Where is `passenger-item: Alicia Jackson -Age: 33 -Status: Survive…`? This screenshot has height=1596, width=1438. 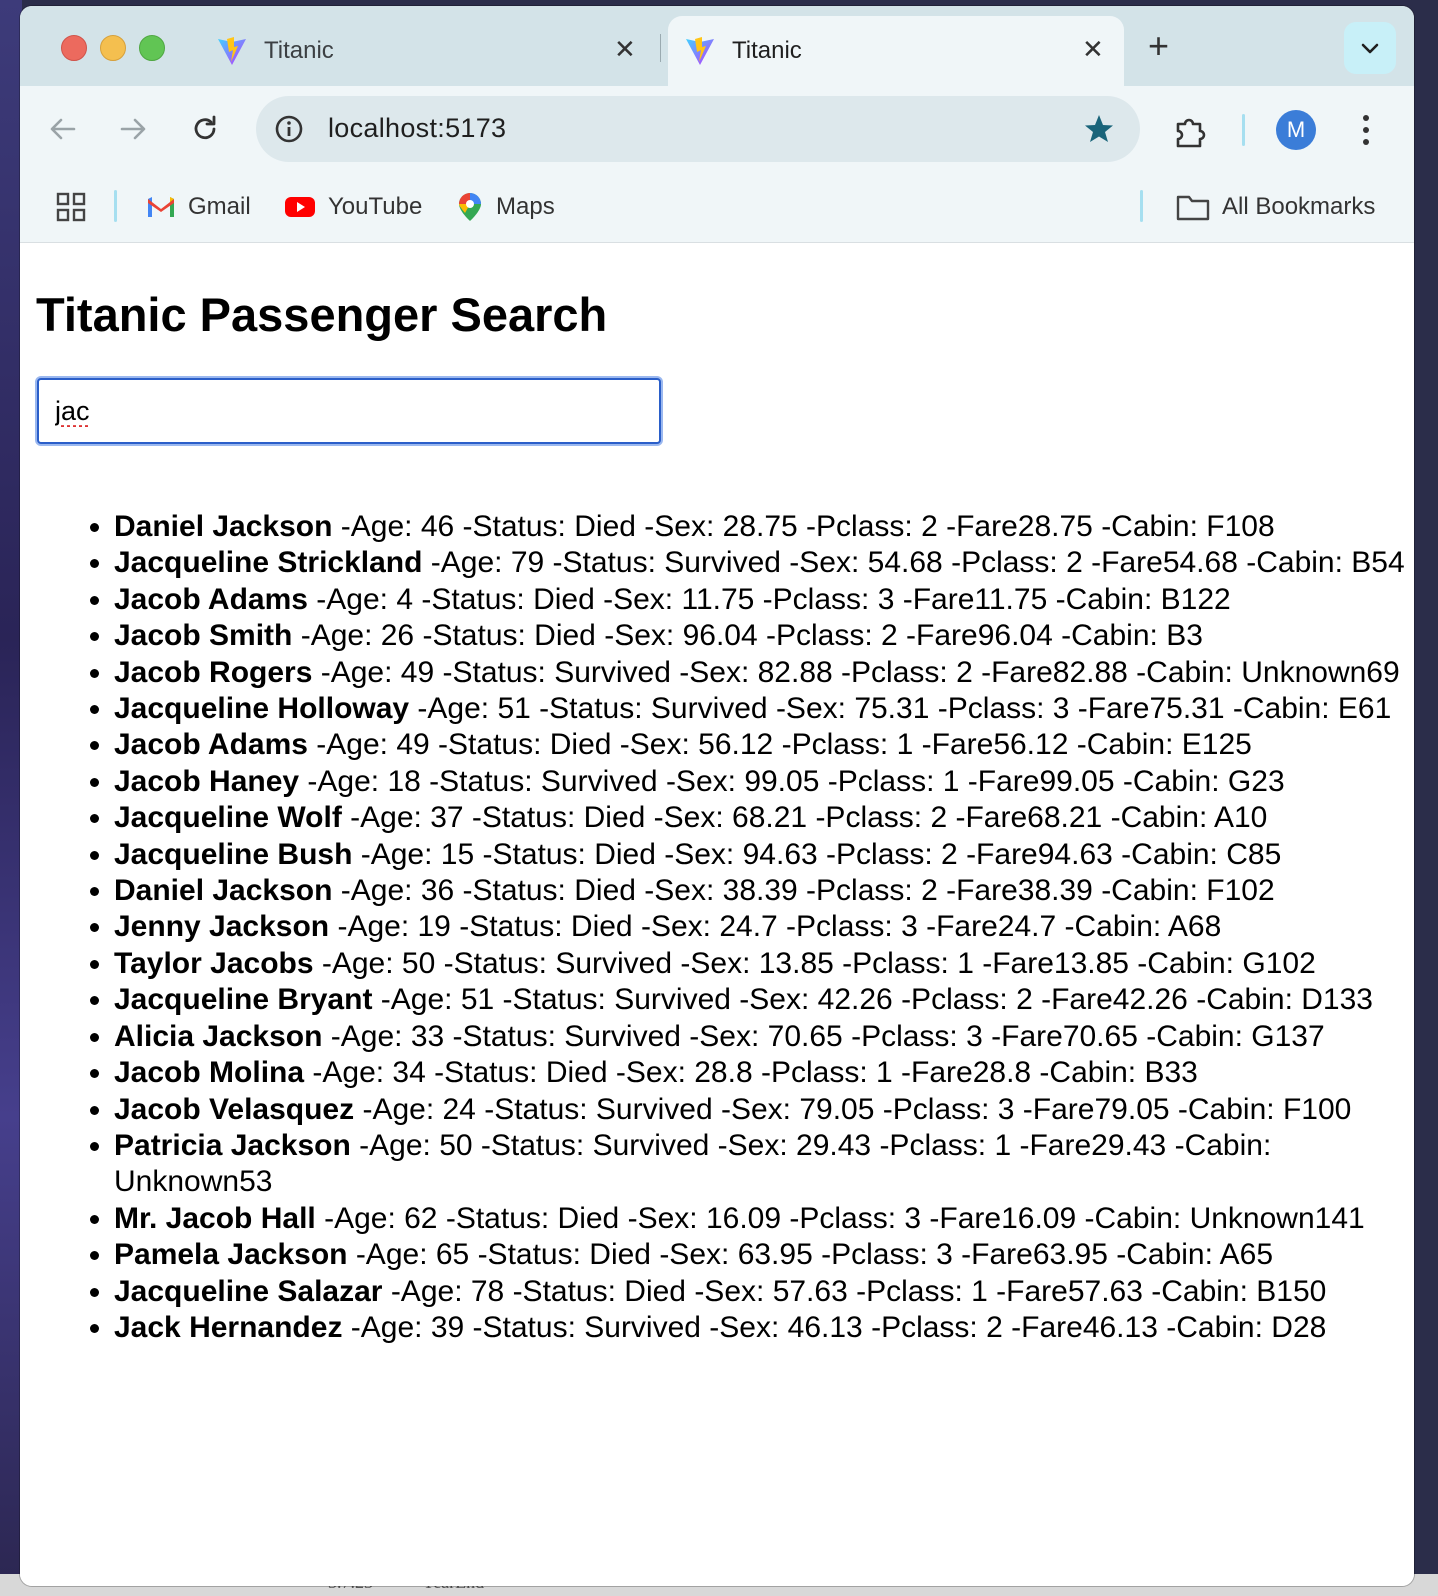
passenger-item: Alicia Jackson -Age: 33 -Status: Survive… is located at coordinates (764, 1037).